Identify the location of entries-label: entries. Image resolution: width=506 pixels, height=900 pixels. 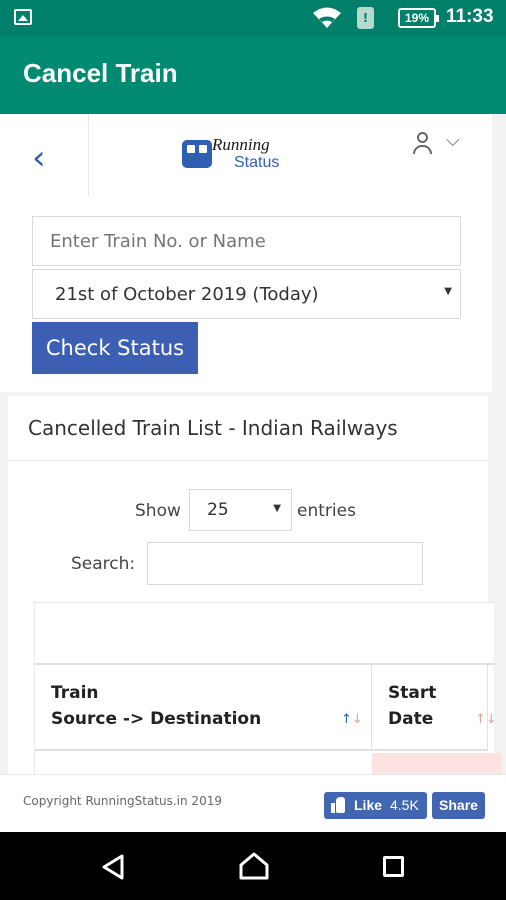
(326, 511).